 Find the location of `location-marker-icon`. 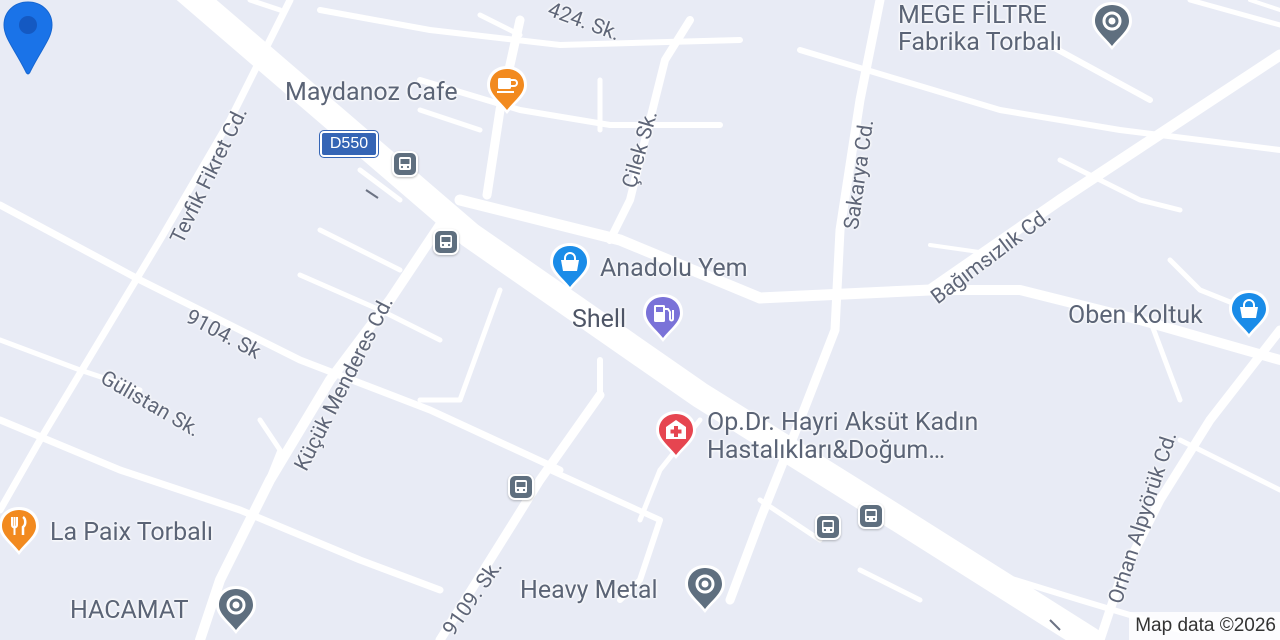

location-marker-icon is located at coordinates (28, 38).